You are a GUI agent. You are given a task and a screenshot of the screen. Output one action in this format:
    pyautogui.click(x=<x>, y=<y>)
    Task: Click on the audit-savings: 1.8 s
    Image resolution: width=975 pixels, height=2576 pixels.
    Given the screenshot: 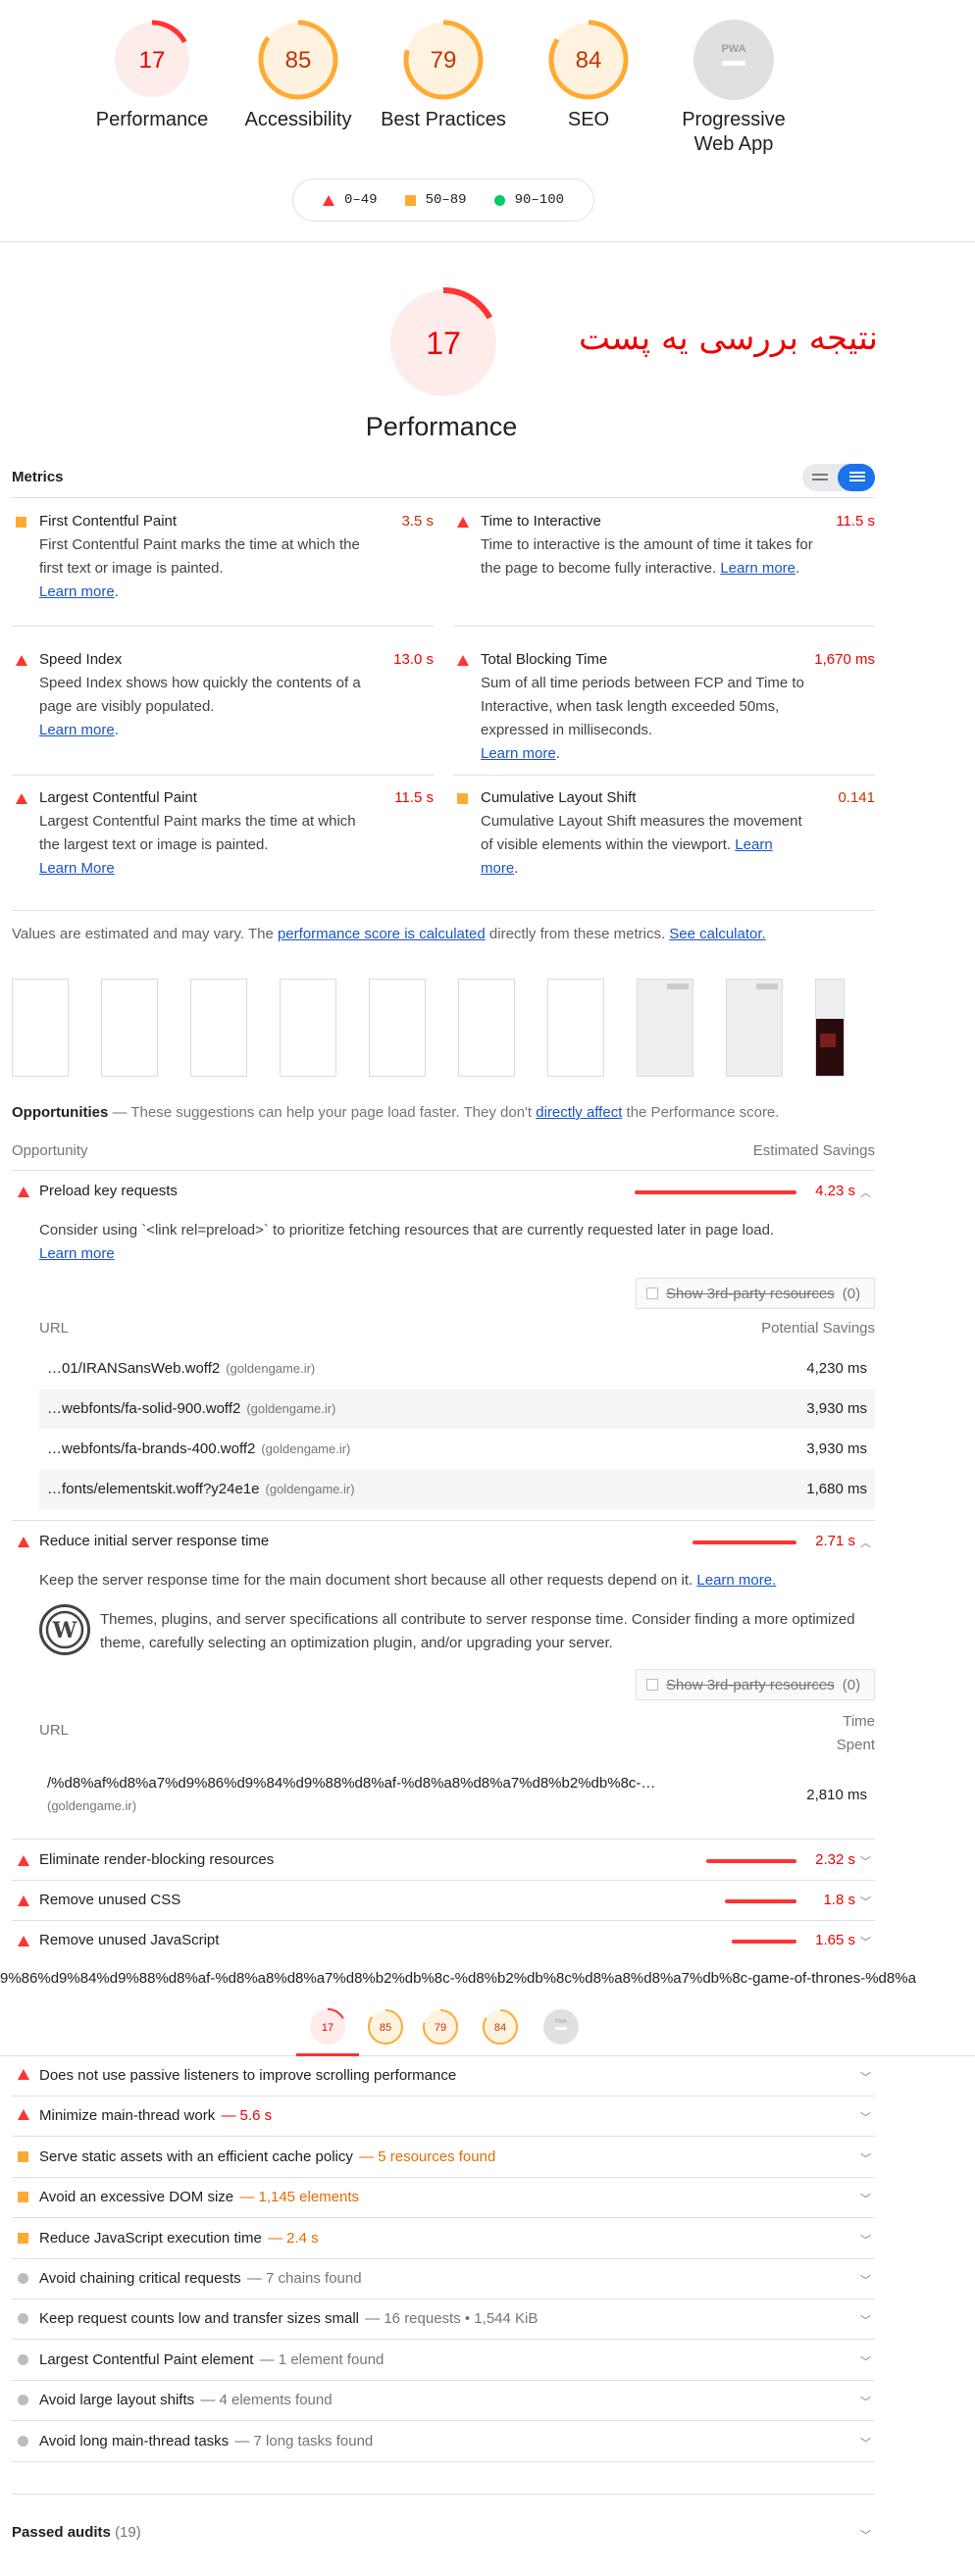 What is the action you would take?
    pyautogui.click(x=839, y=1900)
    